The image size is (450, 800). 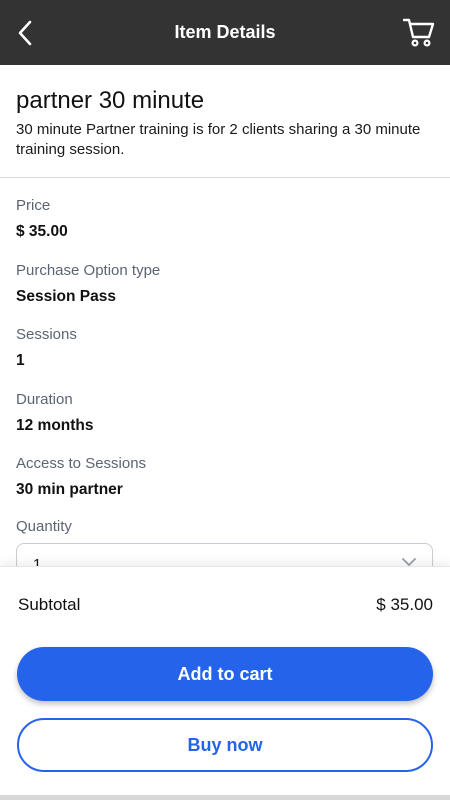 I want to click on subtotal-value: $ 35.00, so click(x=404, y=604).